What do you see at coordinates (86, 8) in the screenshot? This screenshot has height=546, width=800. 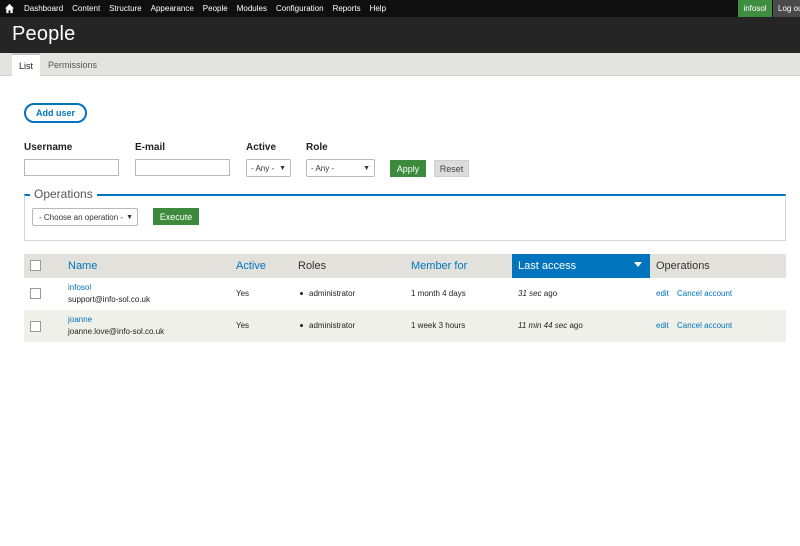 I see `toolbar-item-content: Content` at bounding box center [86, 8].